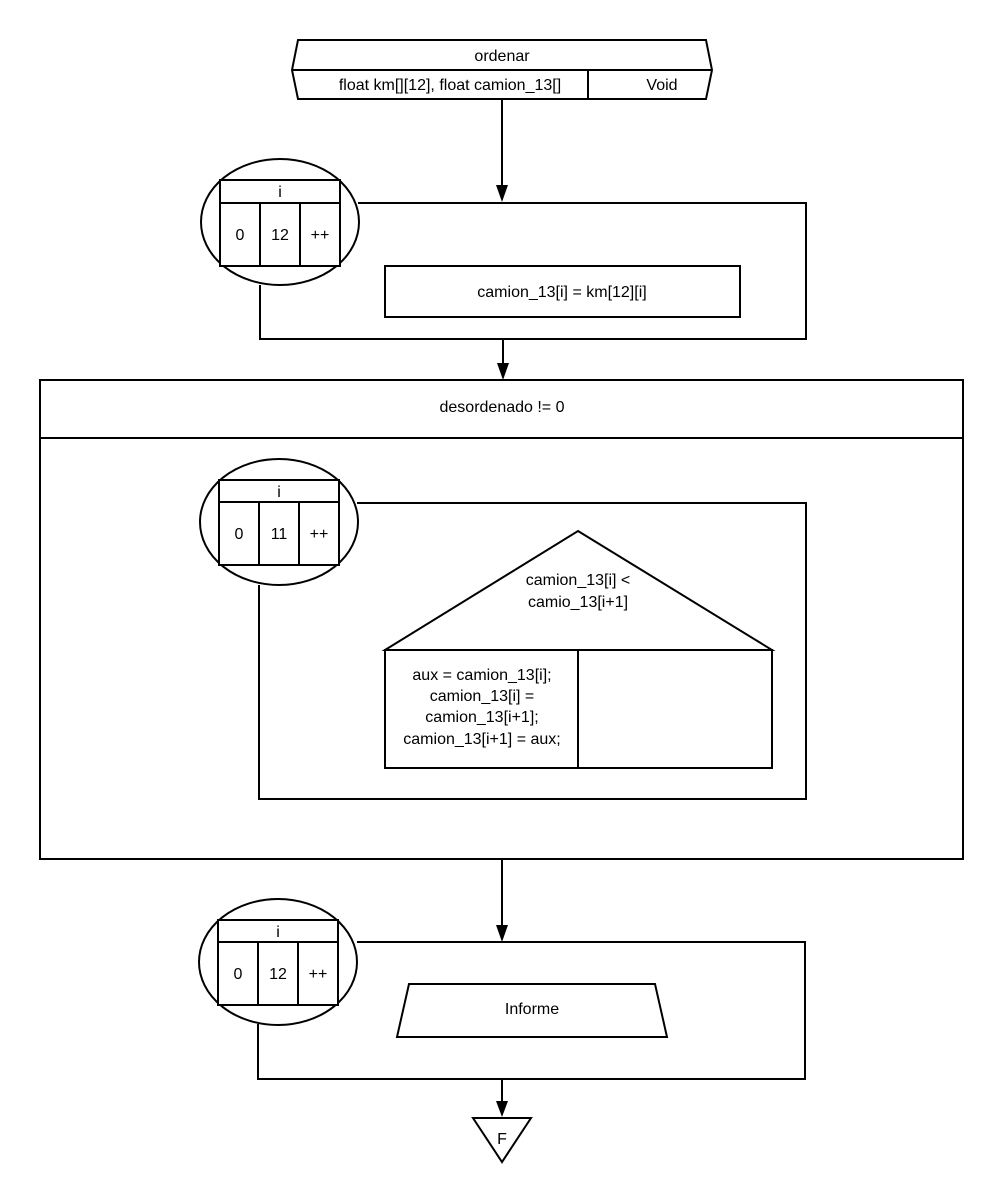 Image resolution: width=1004 pixels, height=1203 pixels. I want to click on loop1-body-text: camion_13[i] = km[12][i], so click(561, 292).